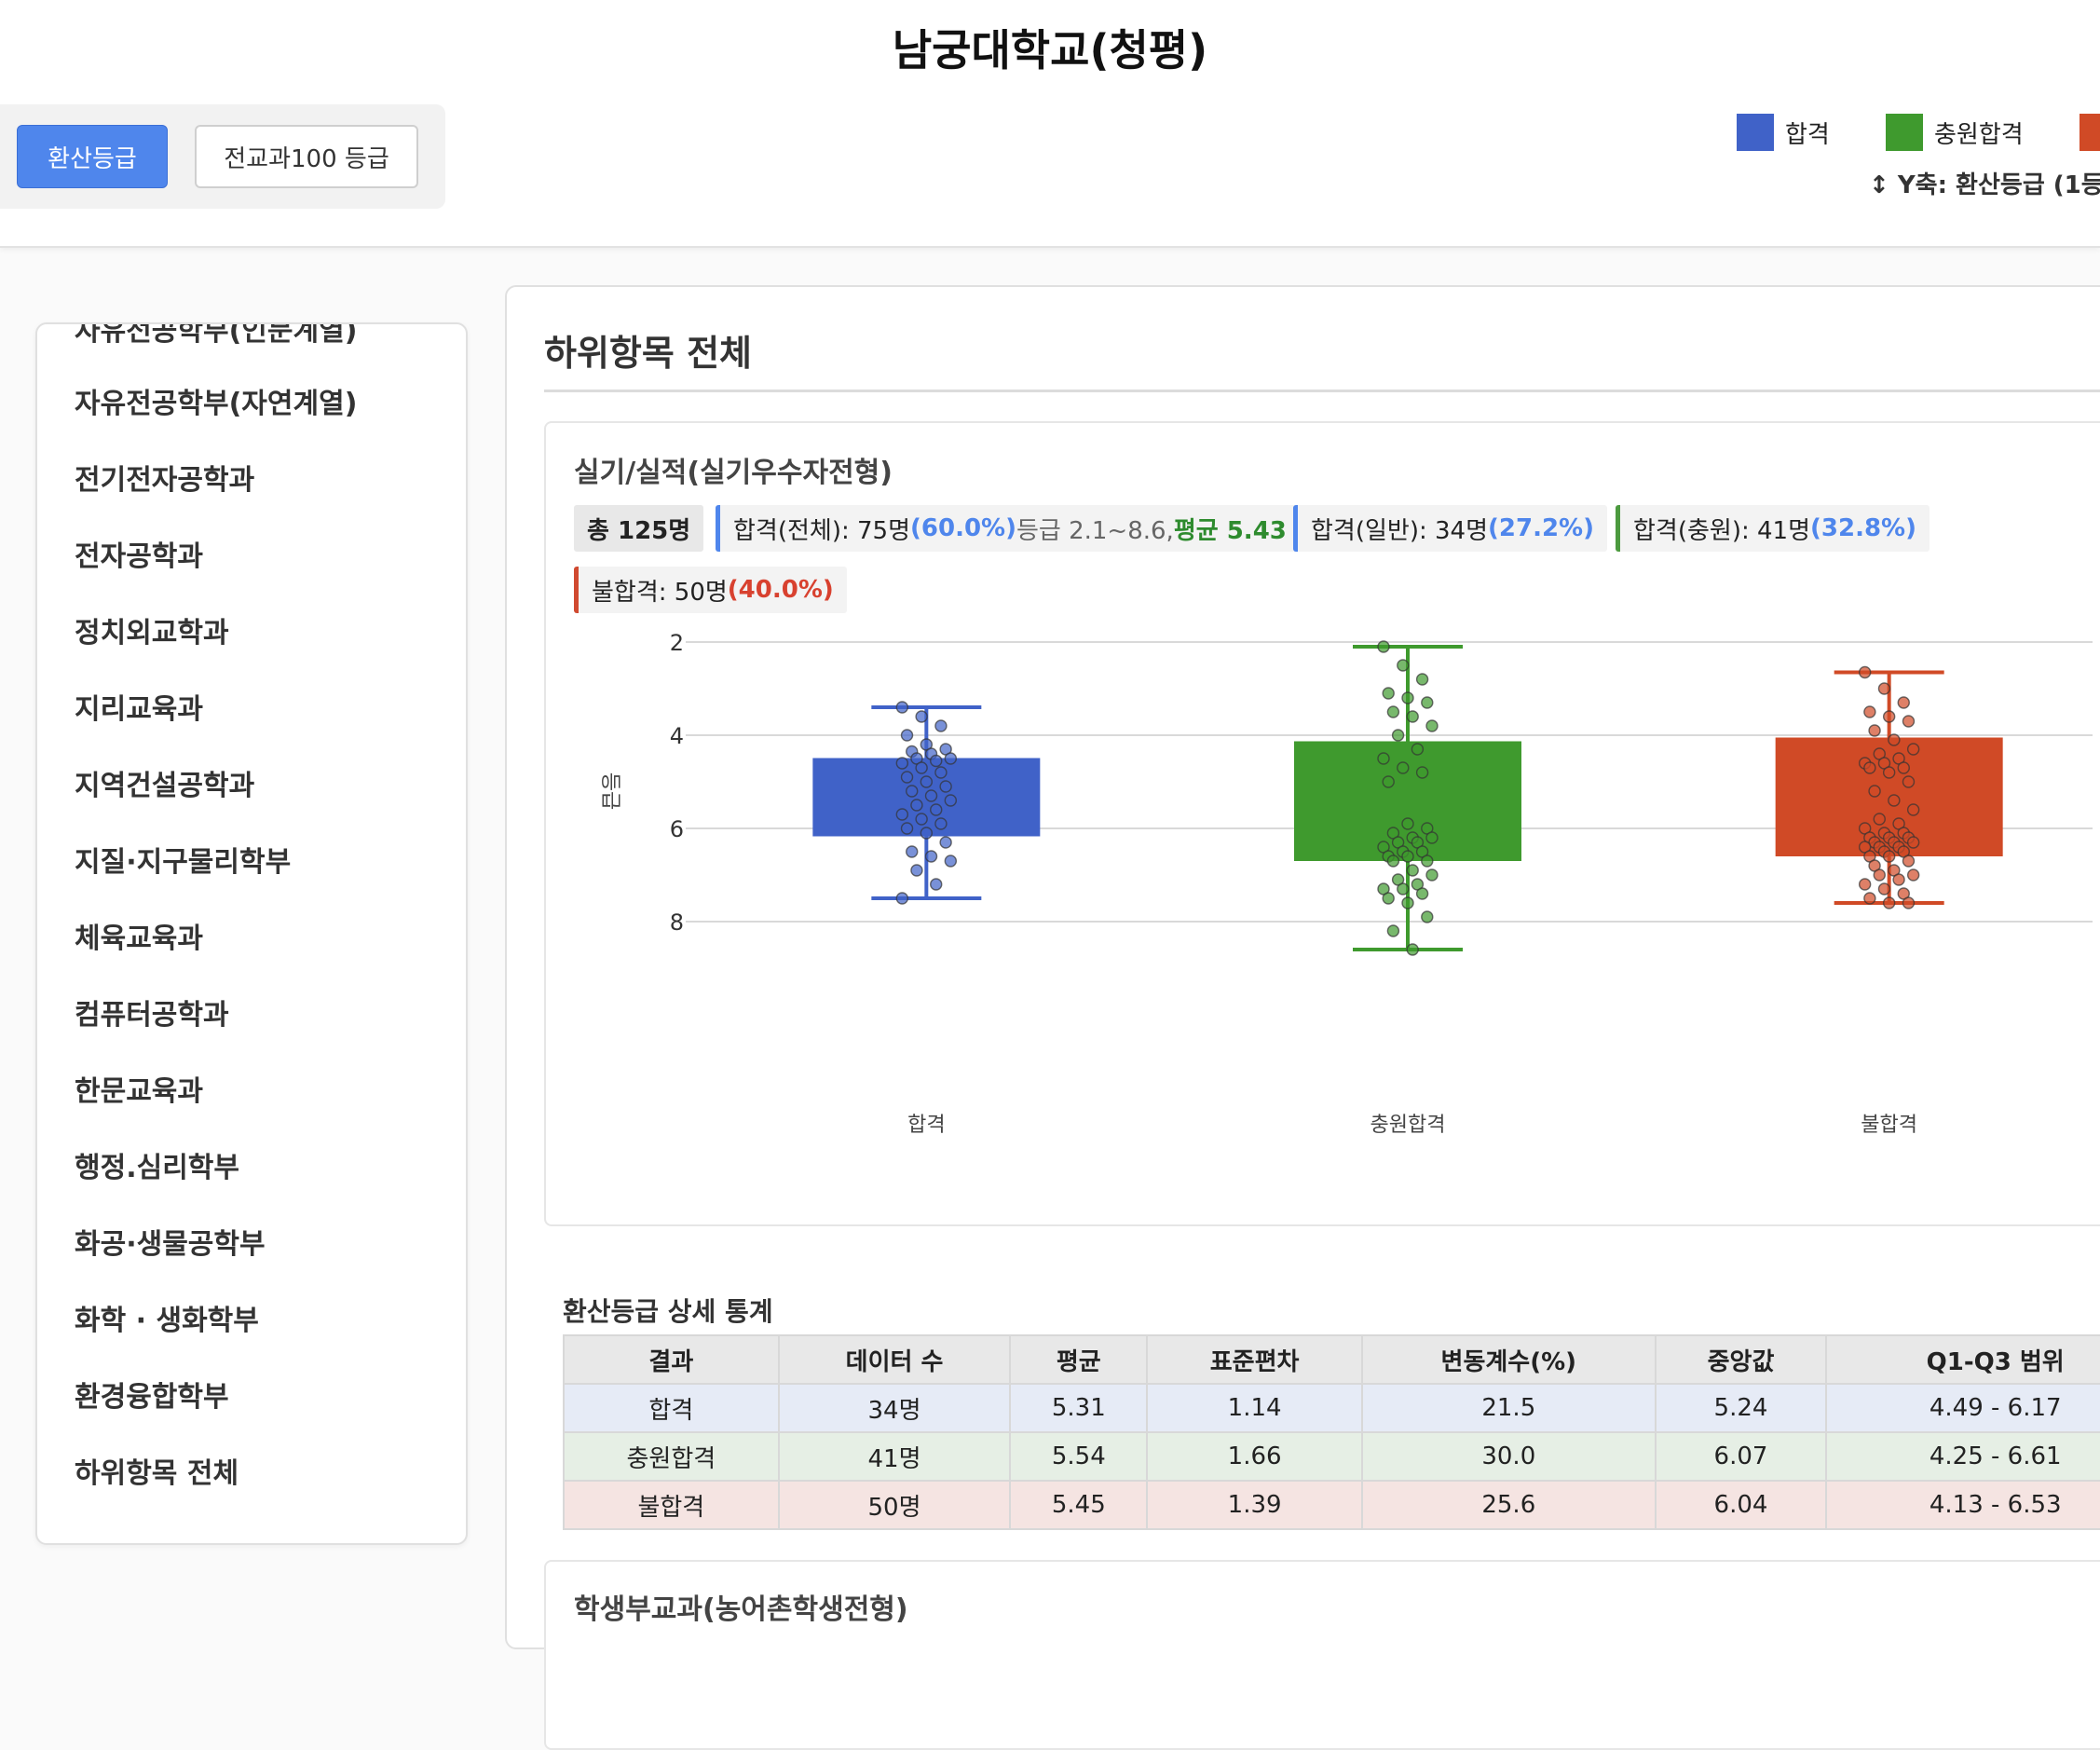 The width and height of the screenshot is (2100, 1750). I want to click on legend-label-additional-pass: 충원합격, so click(1979, 134).